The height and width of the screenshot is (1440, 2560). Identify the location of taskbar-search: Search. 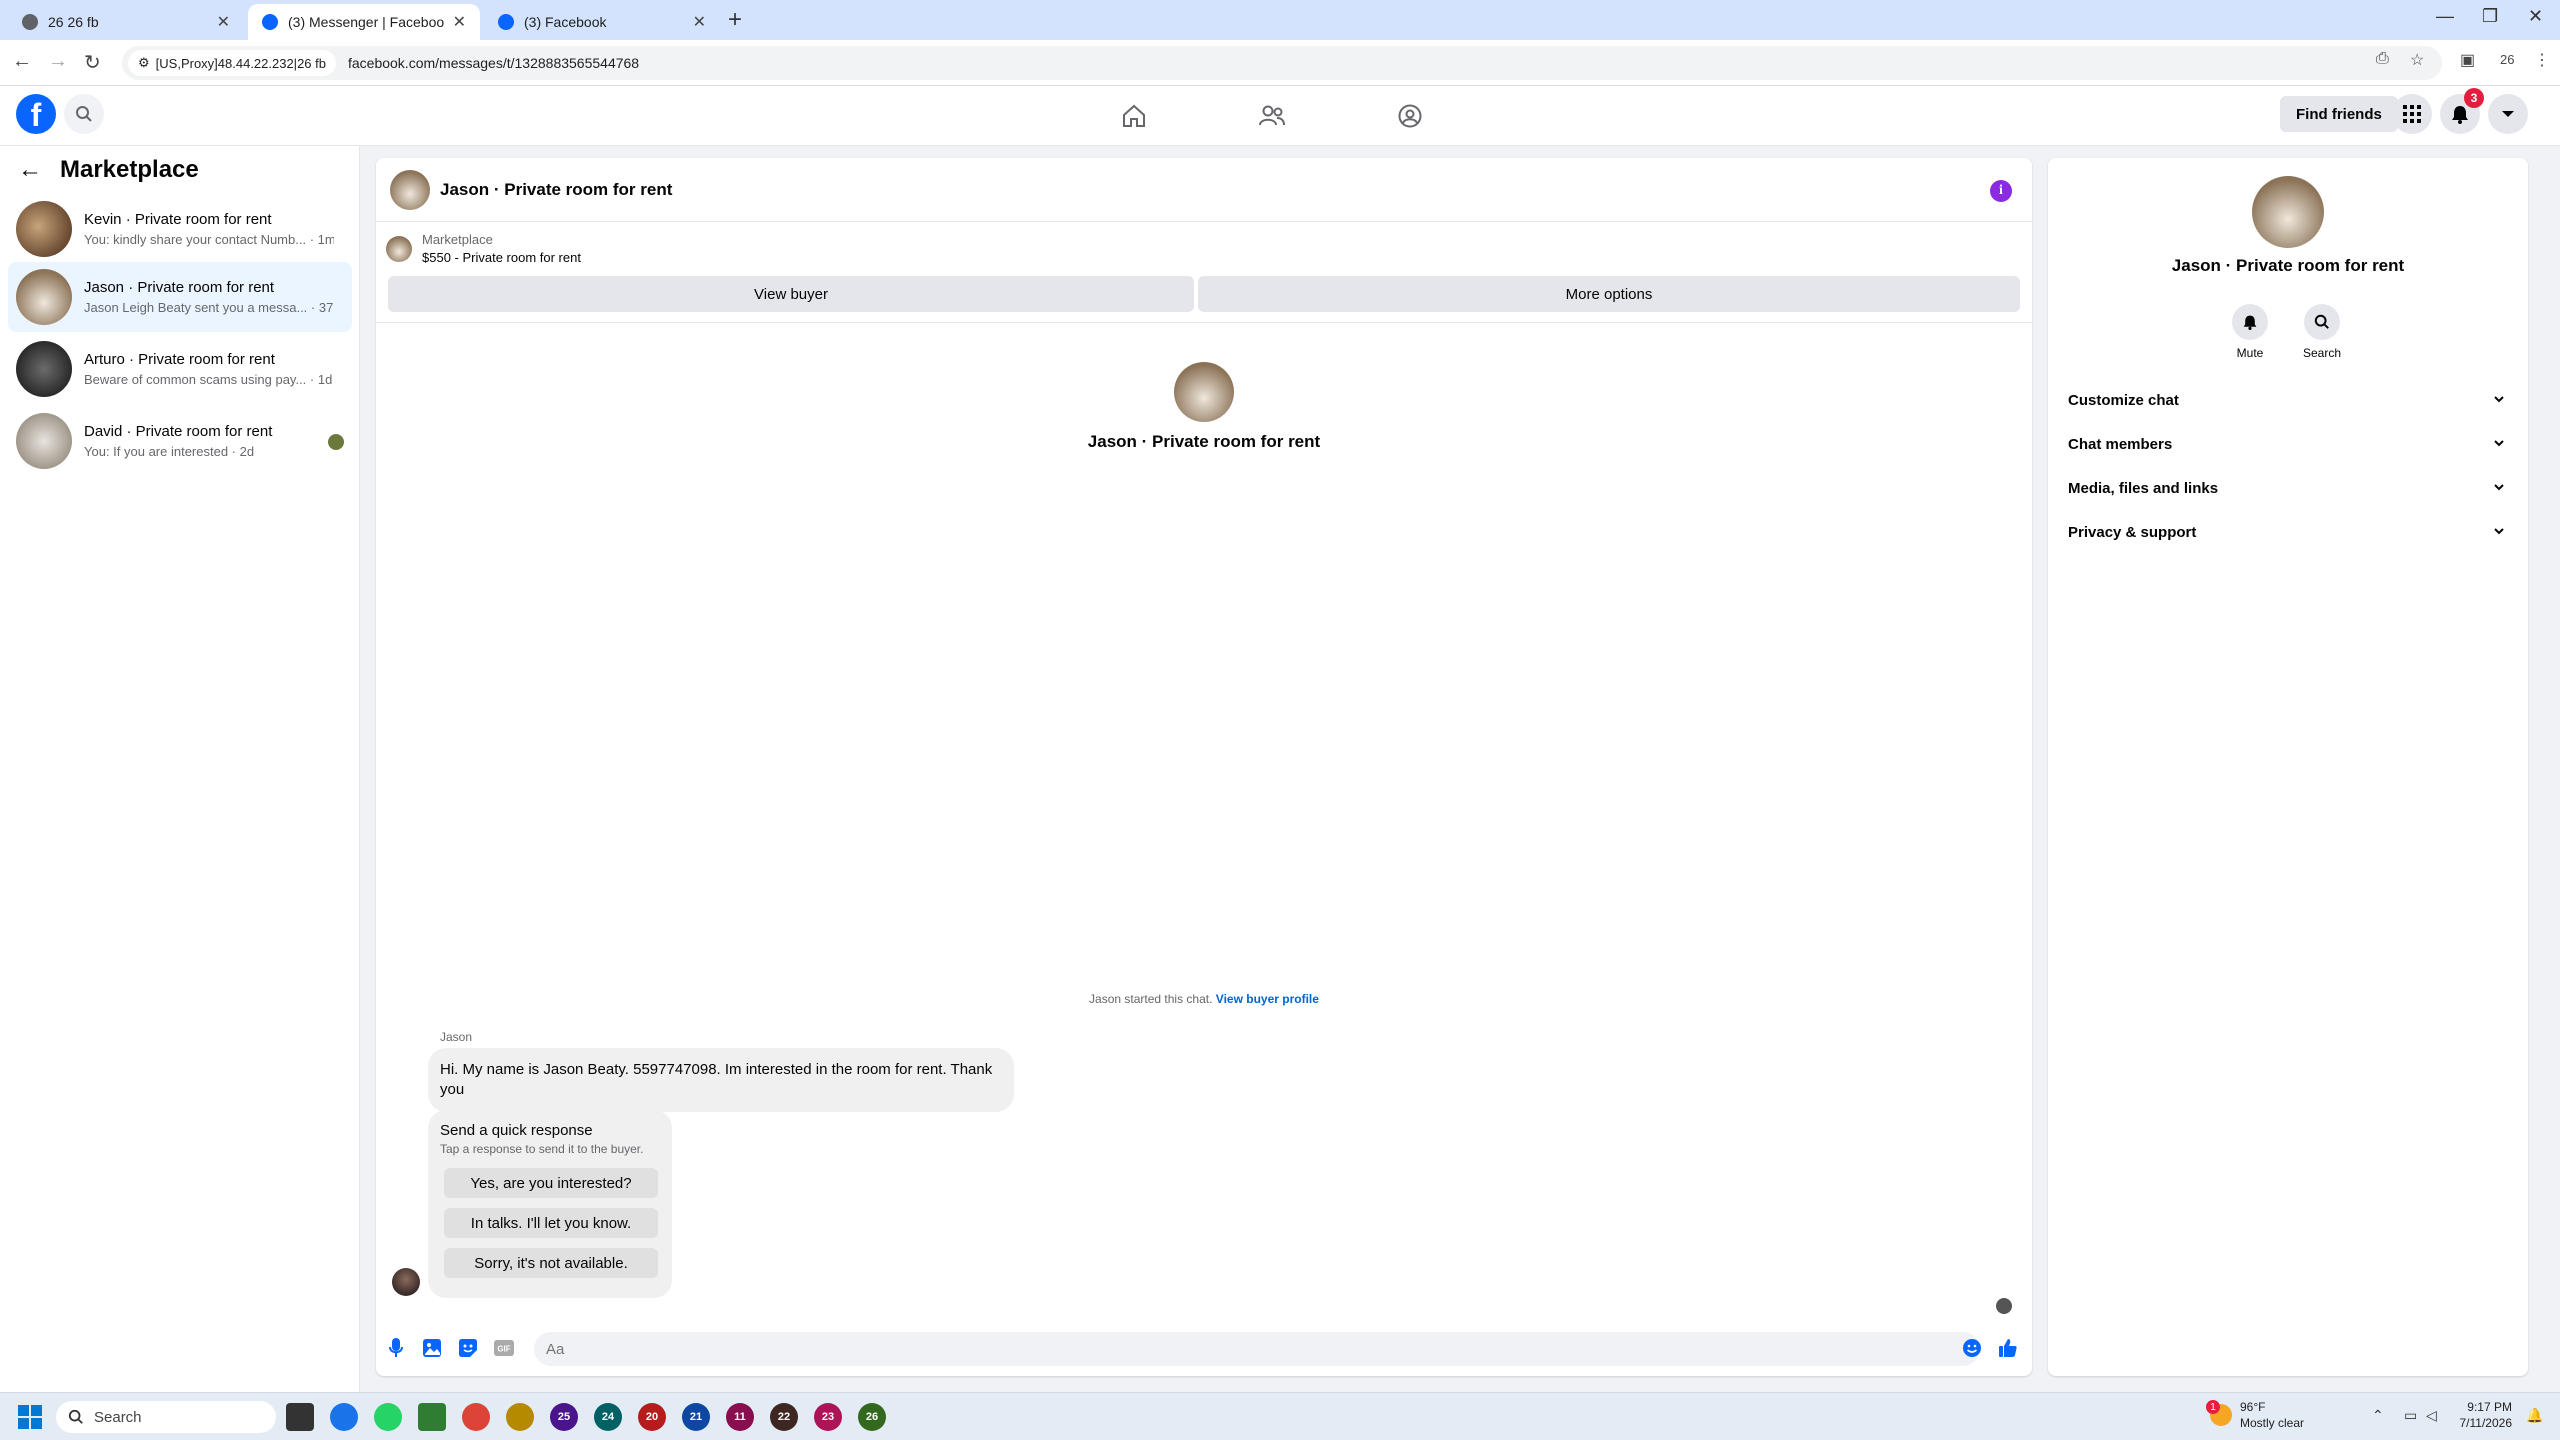
(166, 1417).